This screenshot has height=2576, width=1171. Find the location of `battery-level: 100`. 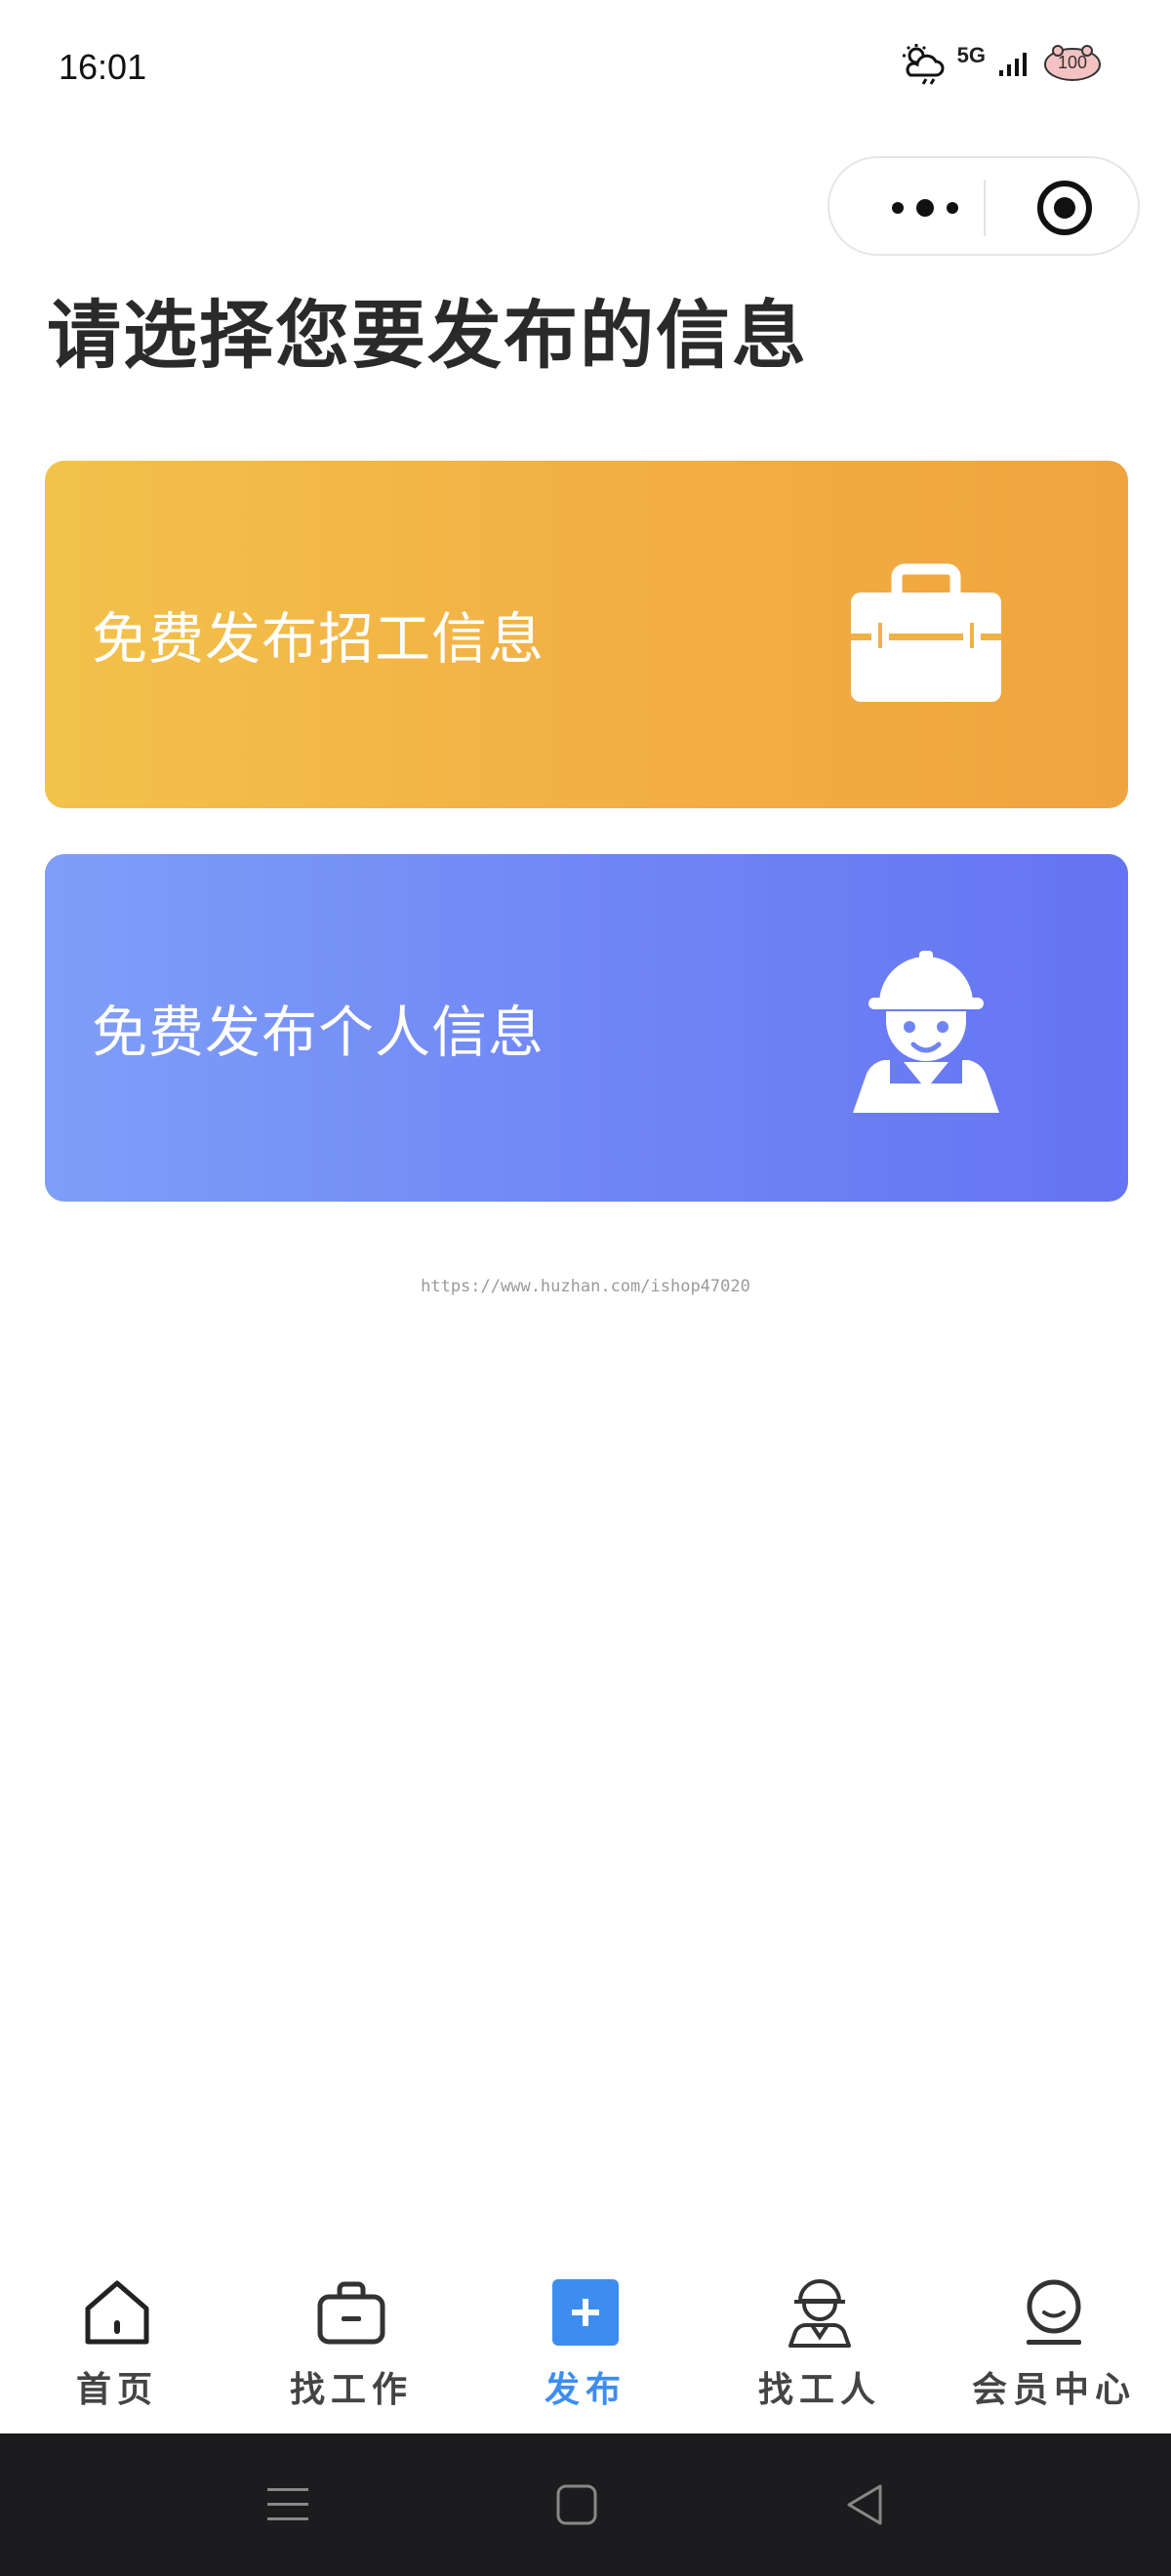

battery-level: 100 is located at coordinates (1072, 62).